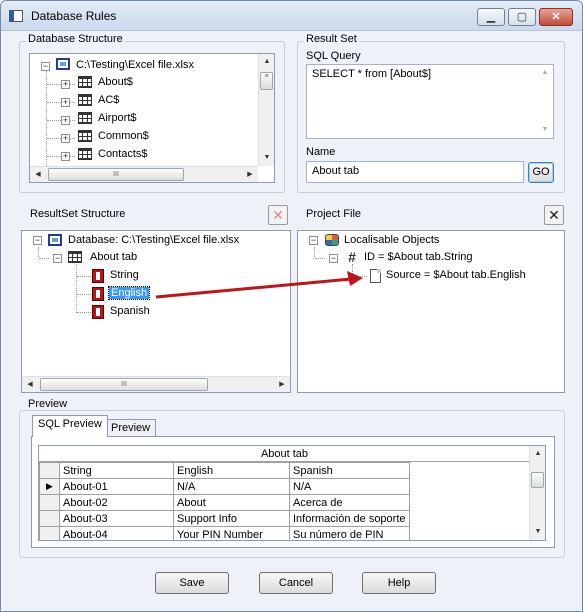 The height and width of the screenshot is (612, 583). Describe the element at coordinates (321, 152) in the screenshot. I see `name-label: Name` at that location.